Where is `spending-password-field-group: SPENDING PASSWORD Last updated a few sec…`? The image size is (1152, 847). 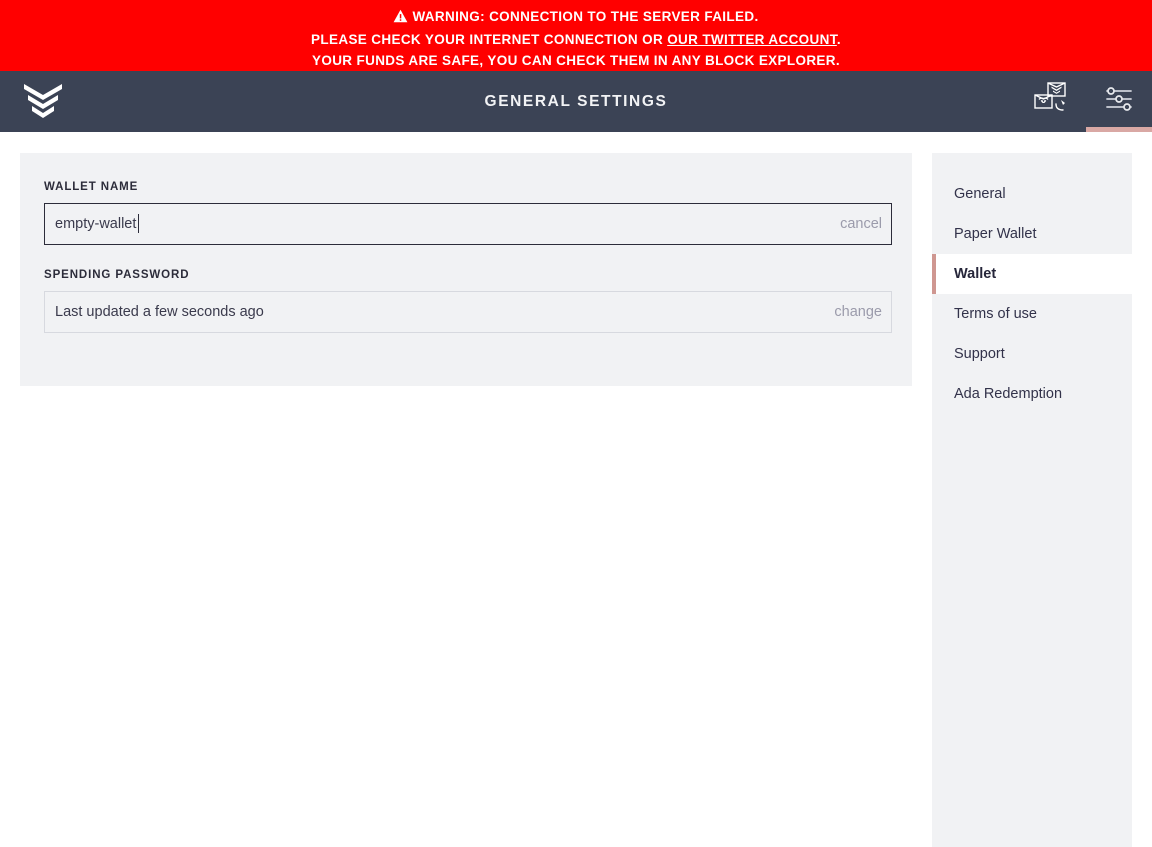
spending-password-field-group: SPENDING PASSWORD Last updated a few sec… is located at coordinates (468, 301).